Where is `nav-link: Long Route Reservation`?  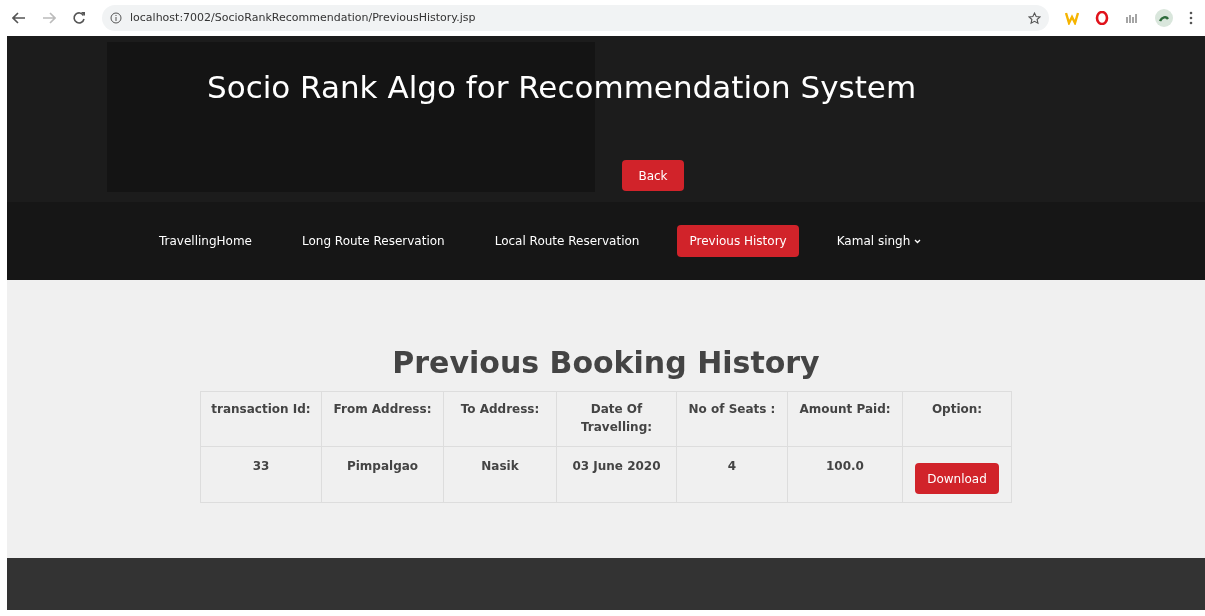
nav-link: Long Route Reservation is located at coordinates (373, 241).